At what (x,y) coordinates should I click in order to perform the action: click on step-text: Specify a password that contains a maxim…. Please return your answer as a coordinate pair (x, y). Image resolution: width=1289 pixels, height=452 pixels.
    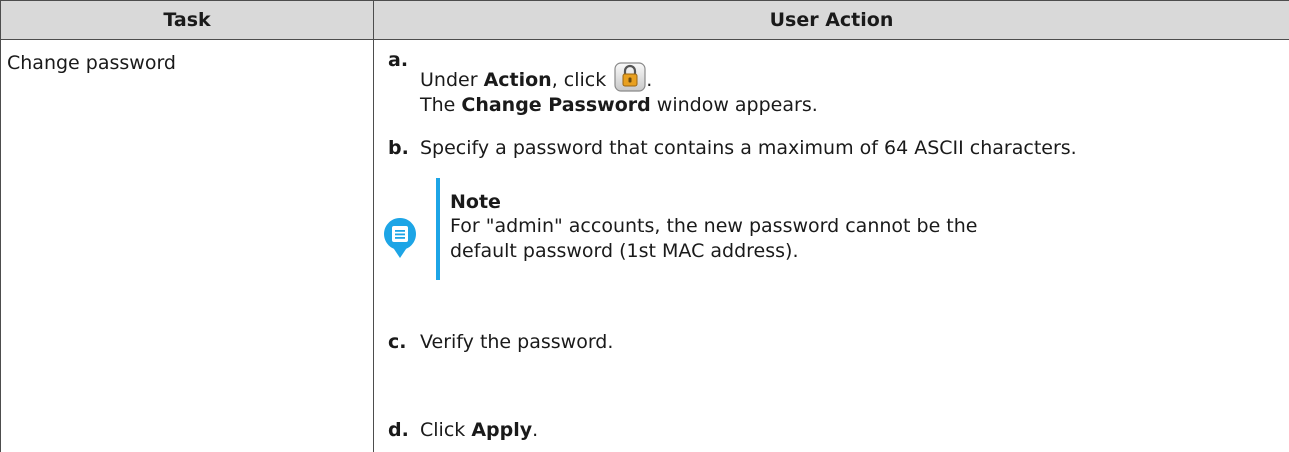
    Looking at the image, I should click on (748, 148).